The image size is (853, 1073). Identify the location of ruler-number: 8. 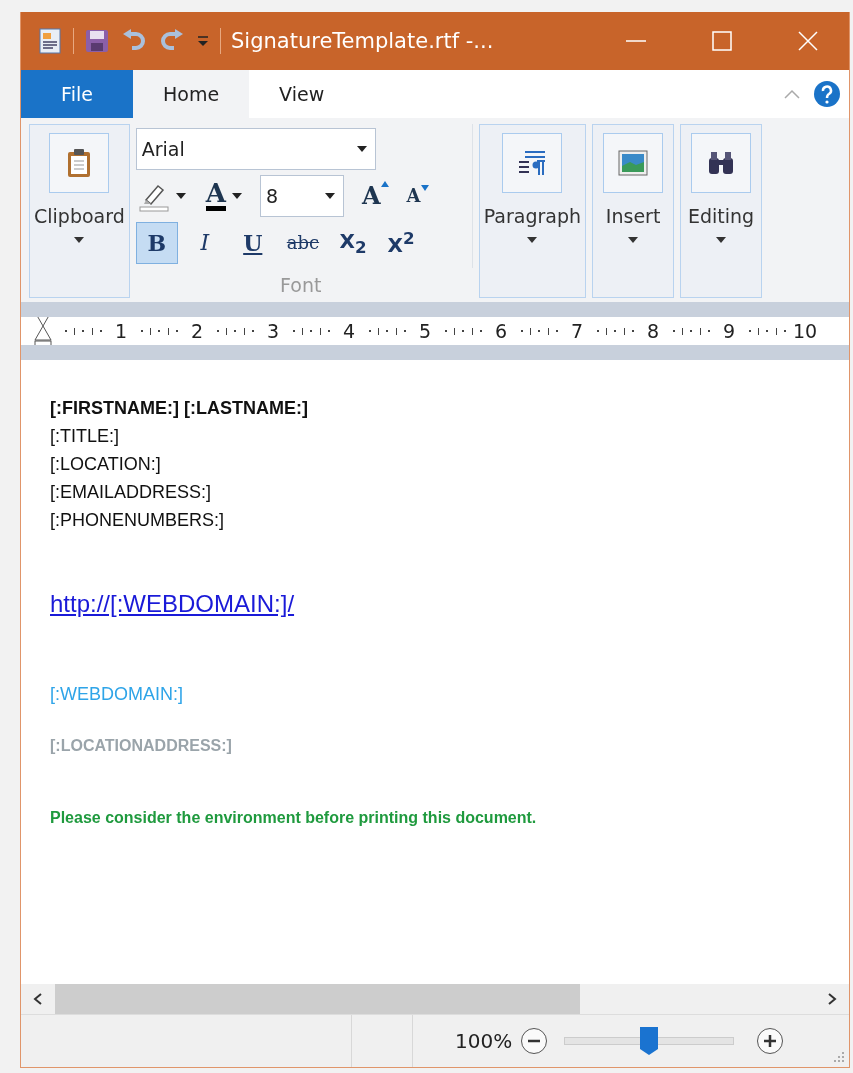
(652, 331).